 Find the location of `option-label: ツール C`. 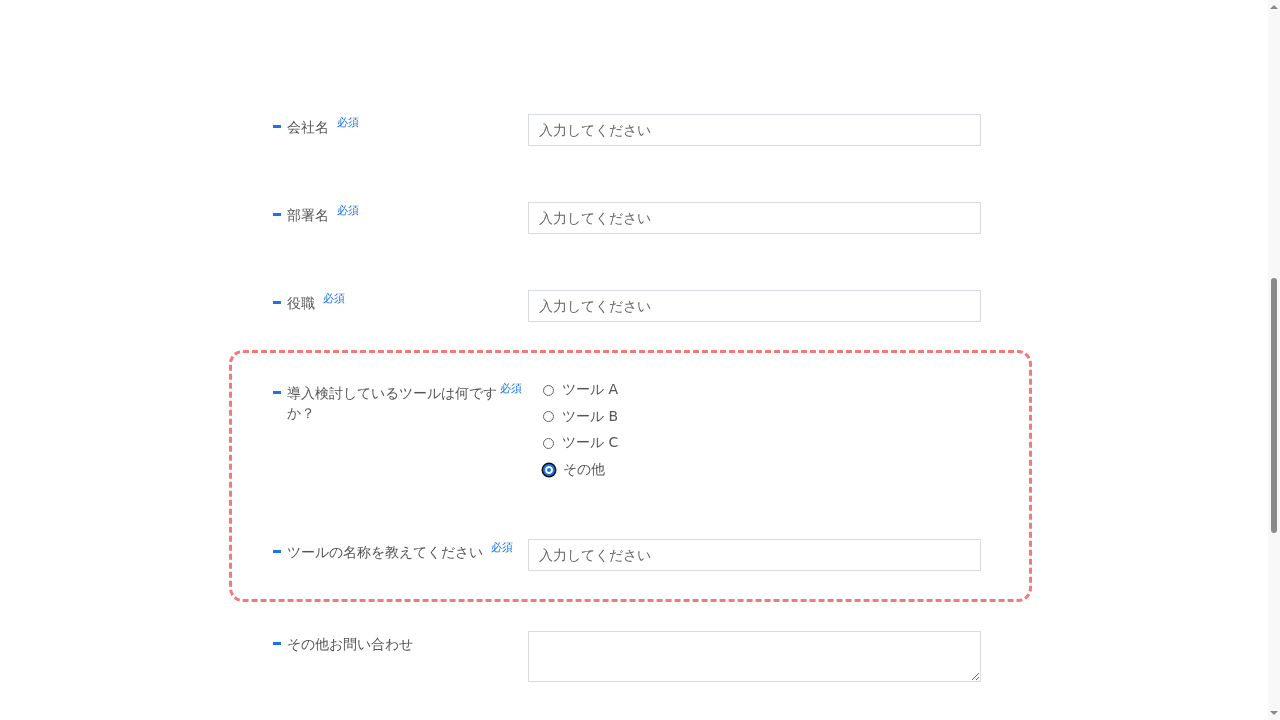

option-label: ツール C is located at coordinates (590, 443).